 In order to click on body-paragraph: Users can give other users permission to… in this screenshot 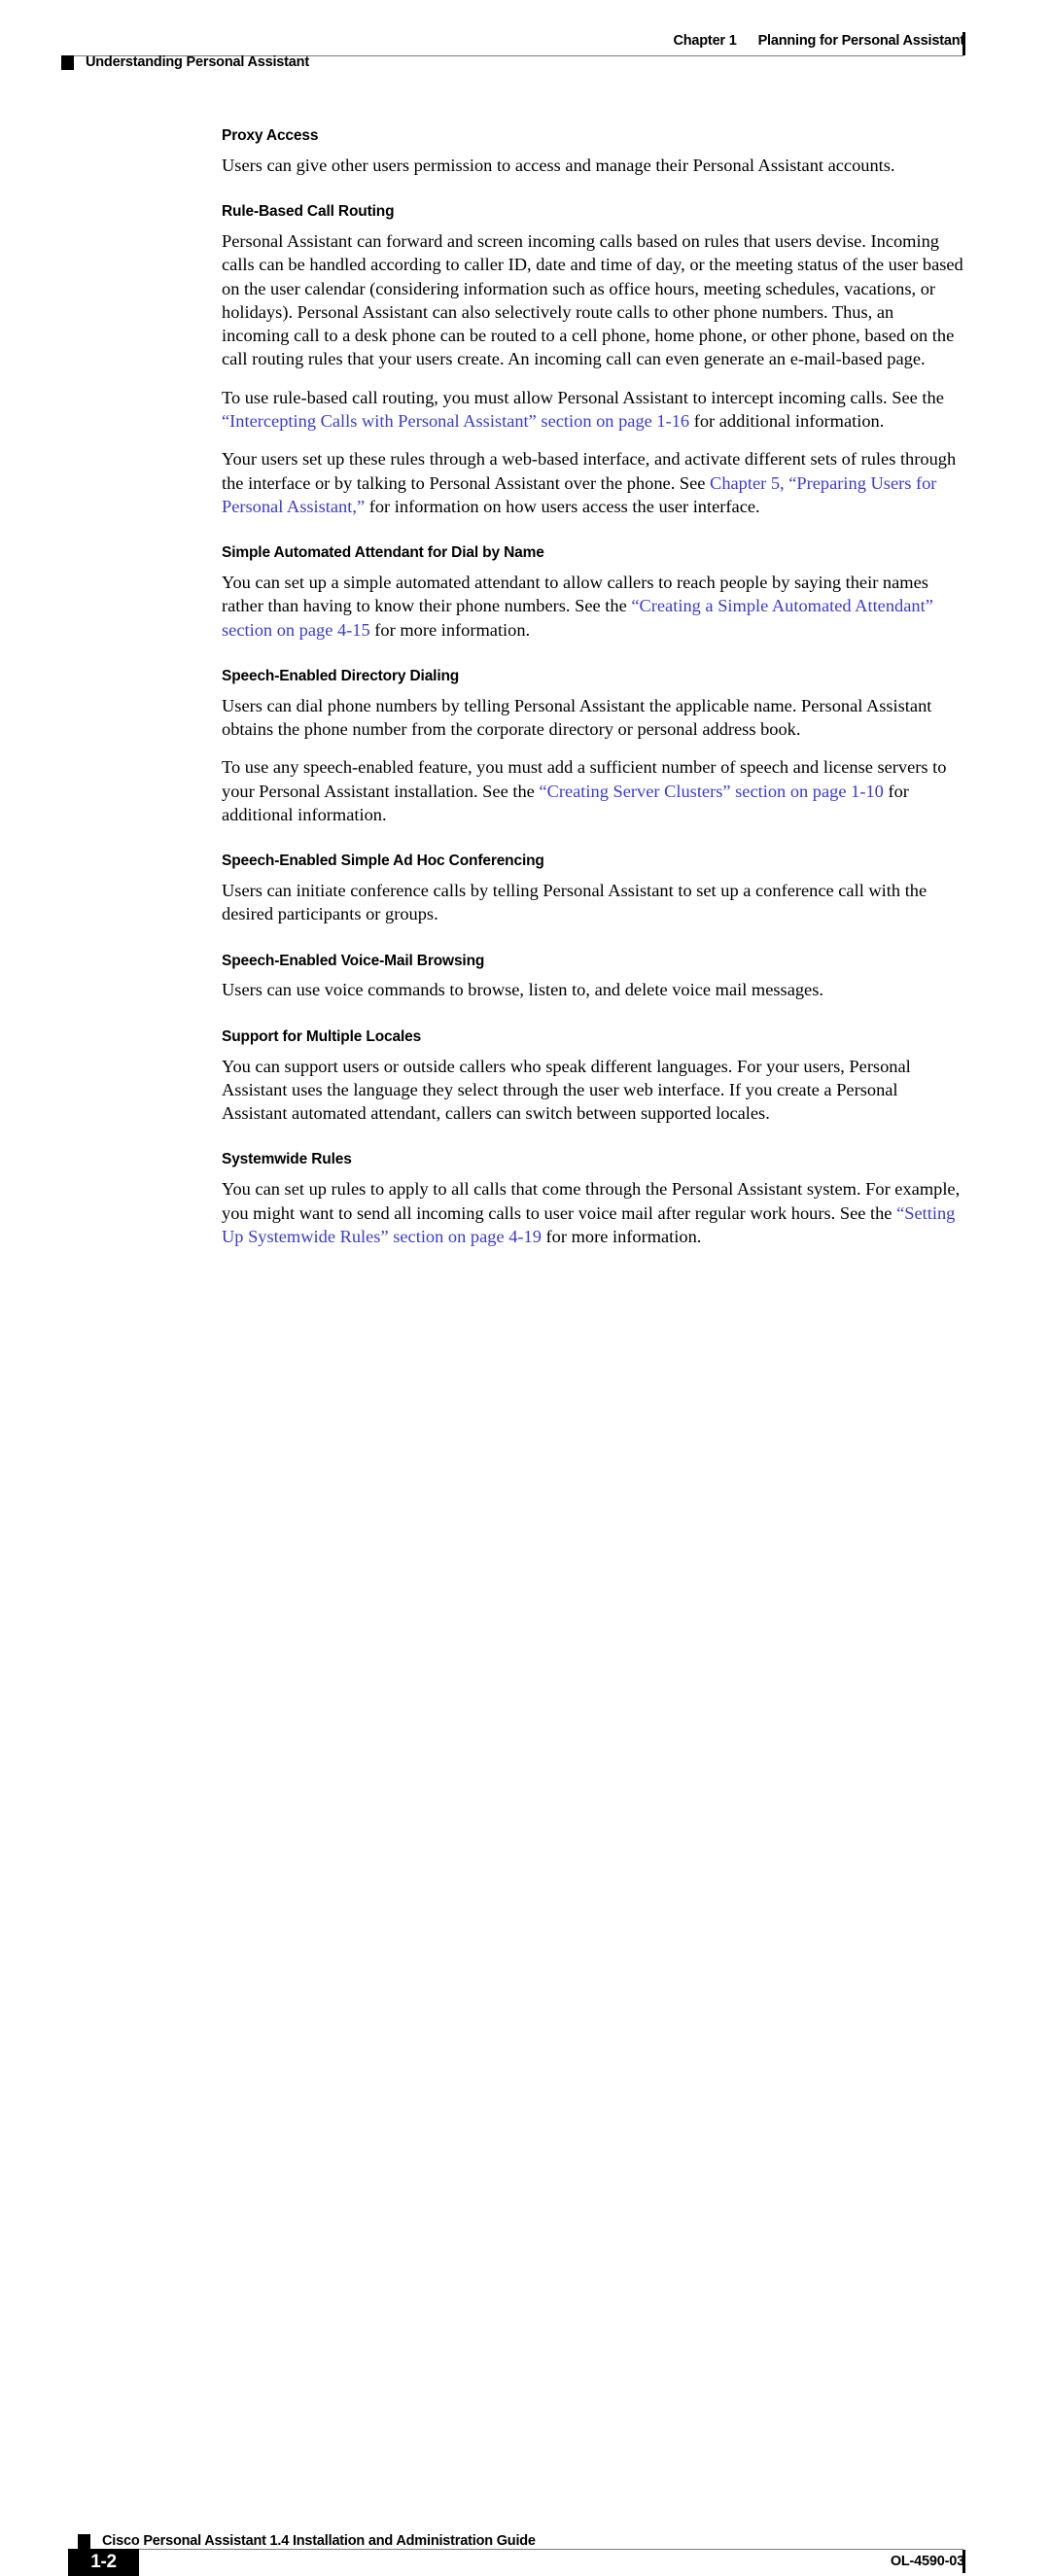, I will do `click(592, 165)`.